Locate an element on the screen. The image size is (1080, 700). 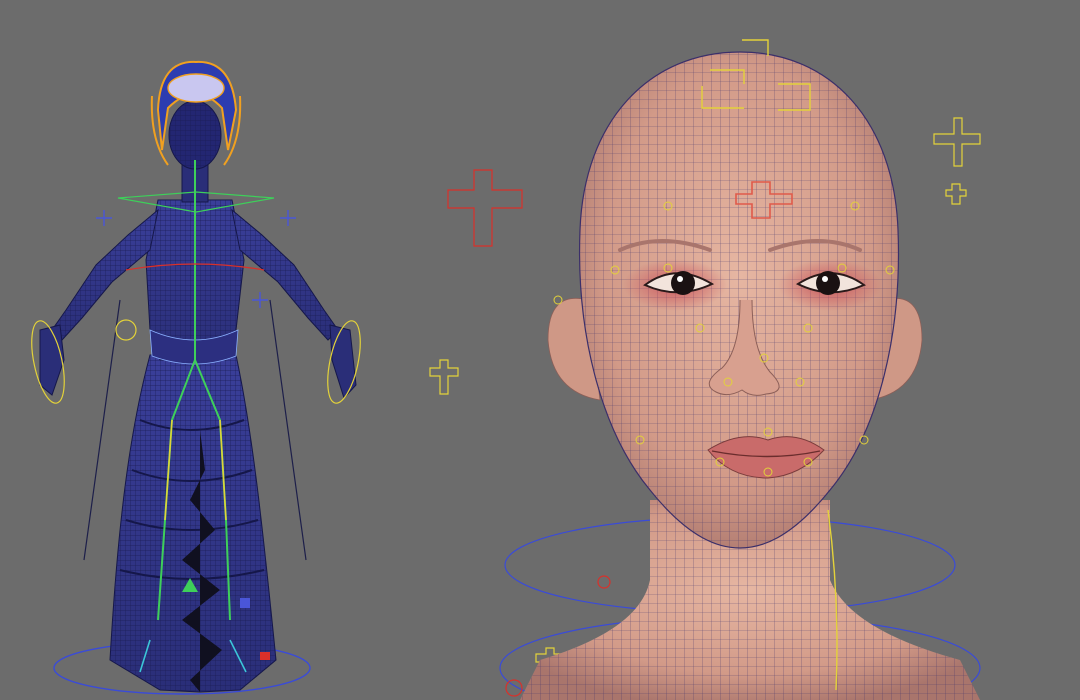
left-eye-highlight is located at coordinates (680, 279).